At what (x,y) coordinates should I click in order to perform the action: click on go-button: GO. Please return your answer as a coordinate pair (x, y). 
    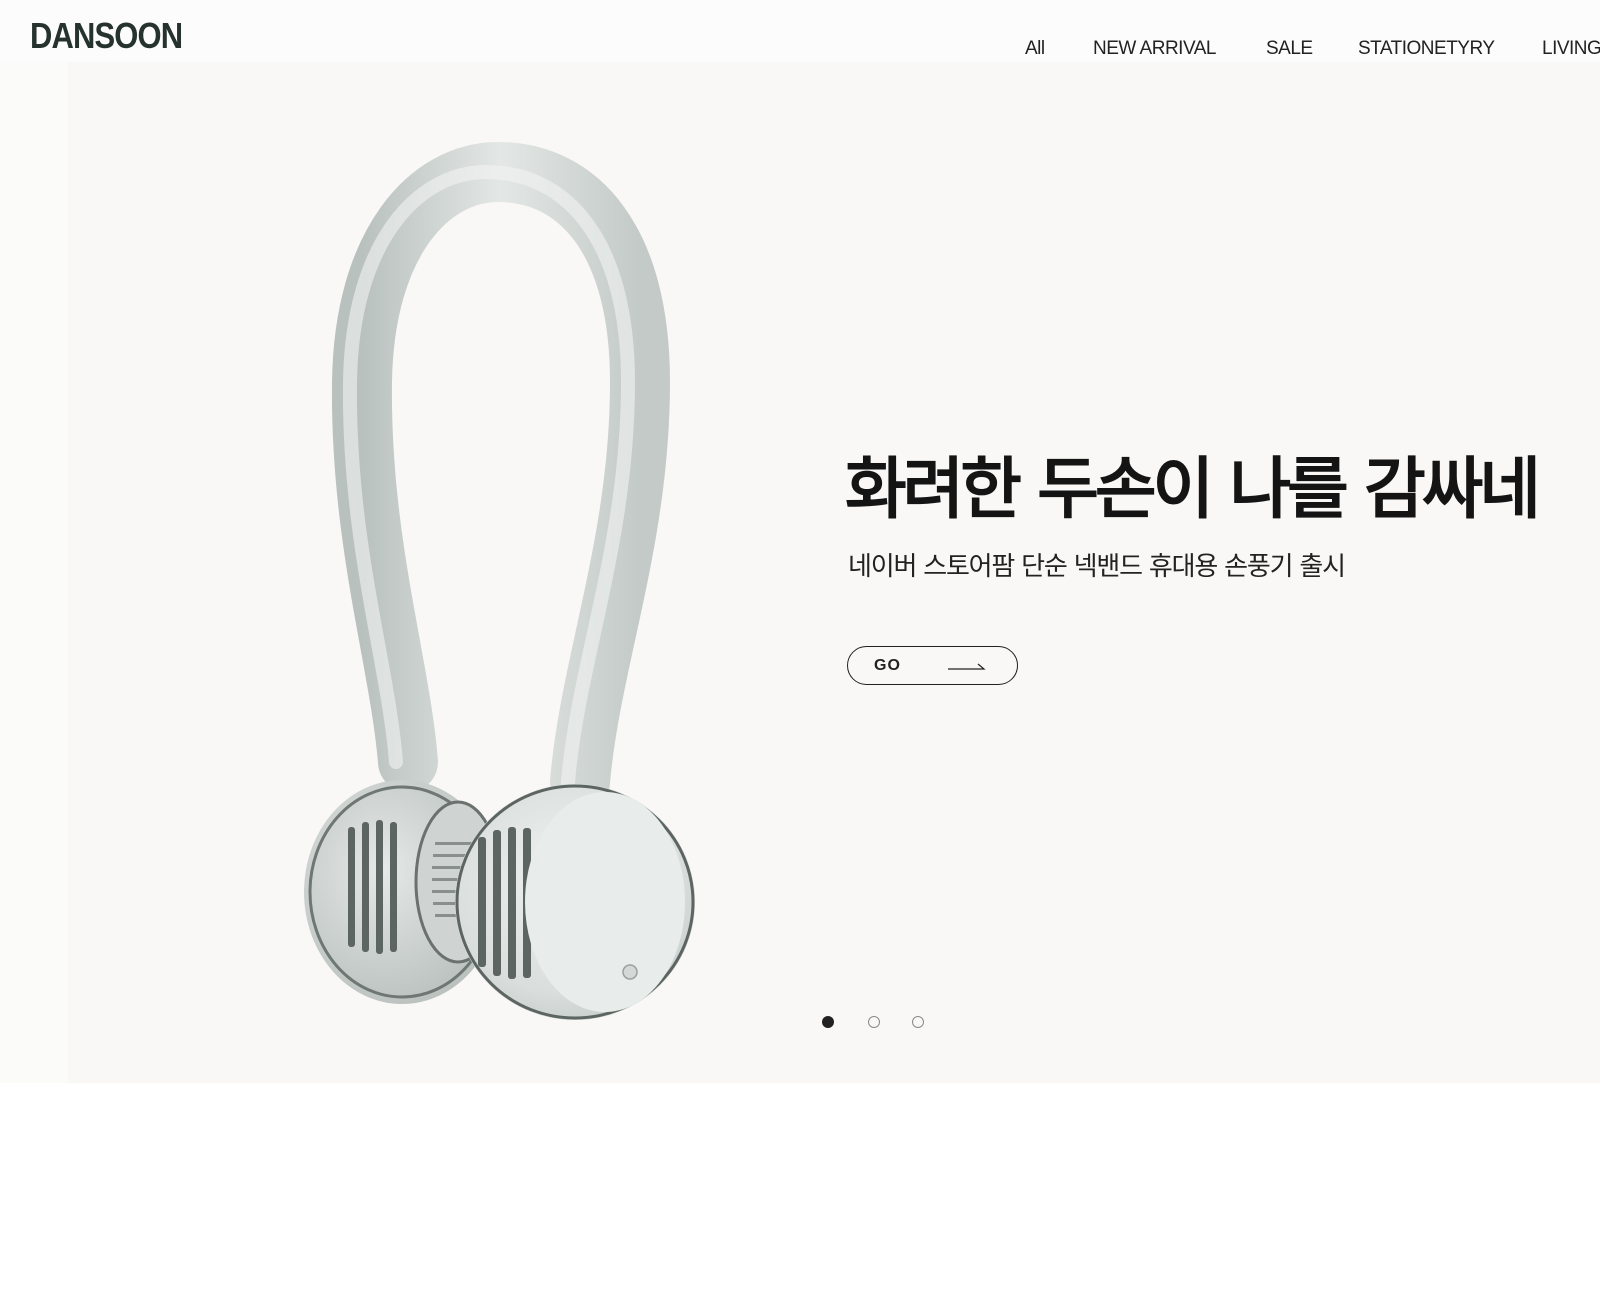
    Looking at the image, I should click on (932, 665).